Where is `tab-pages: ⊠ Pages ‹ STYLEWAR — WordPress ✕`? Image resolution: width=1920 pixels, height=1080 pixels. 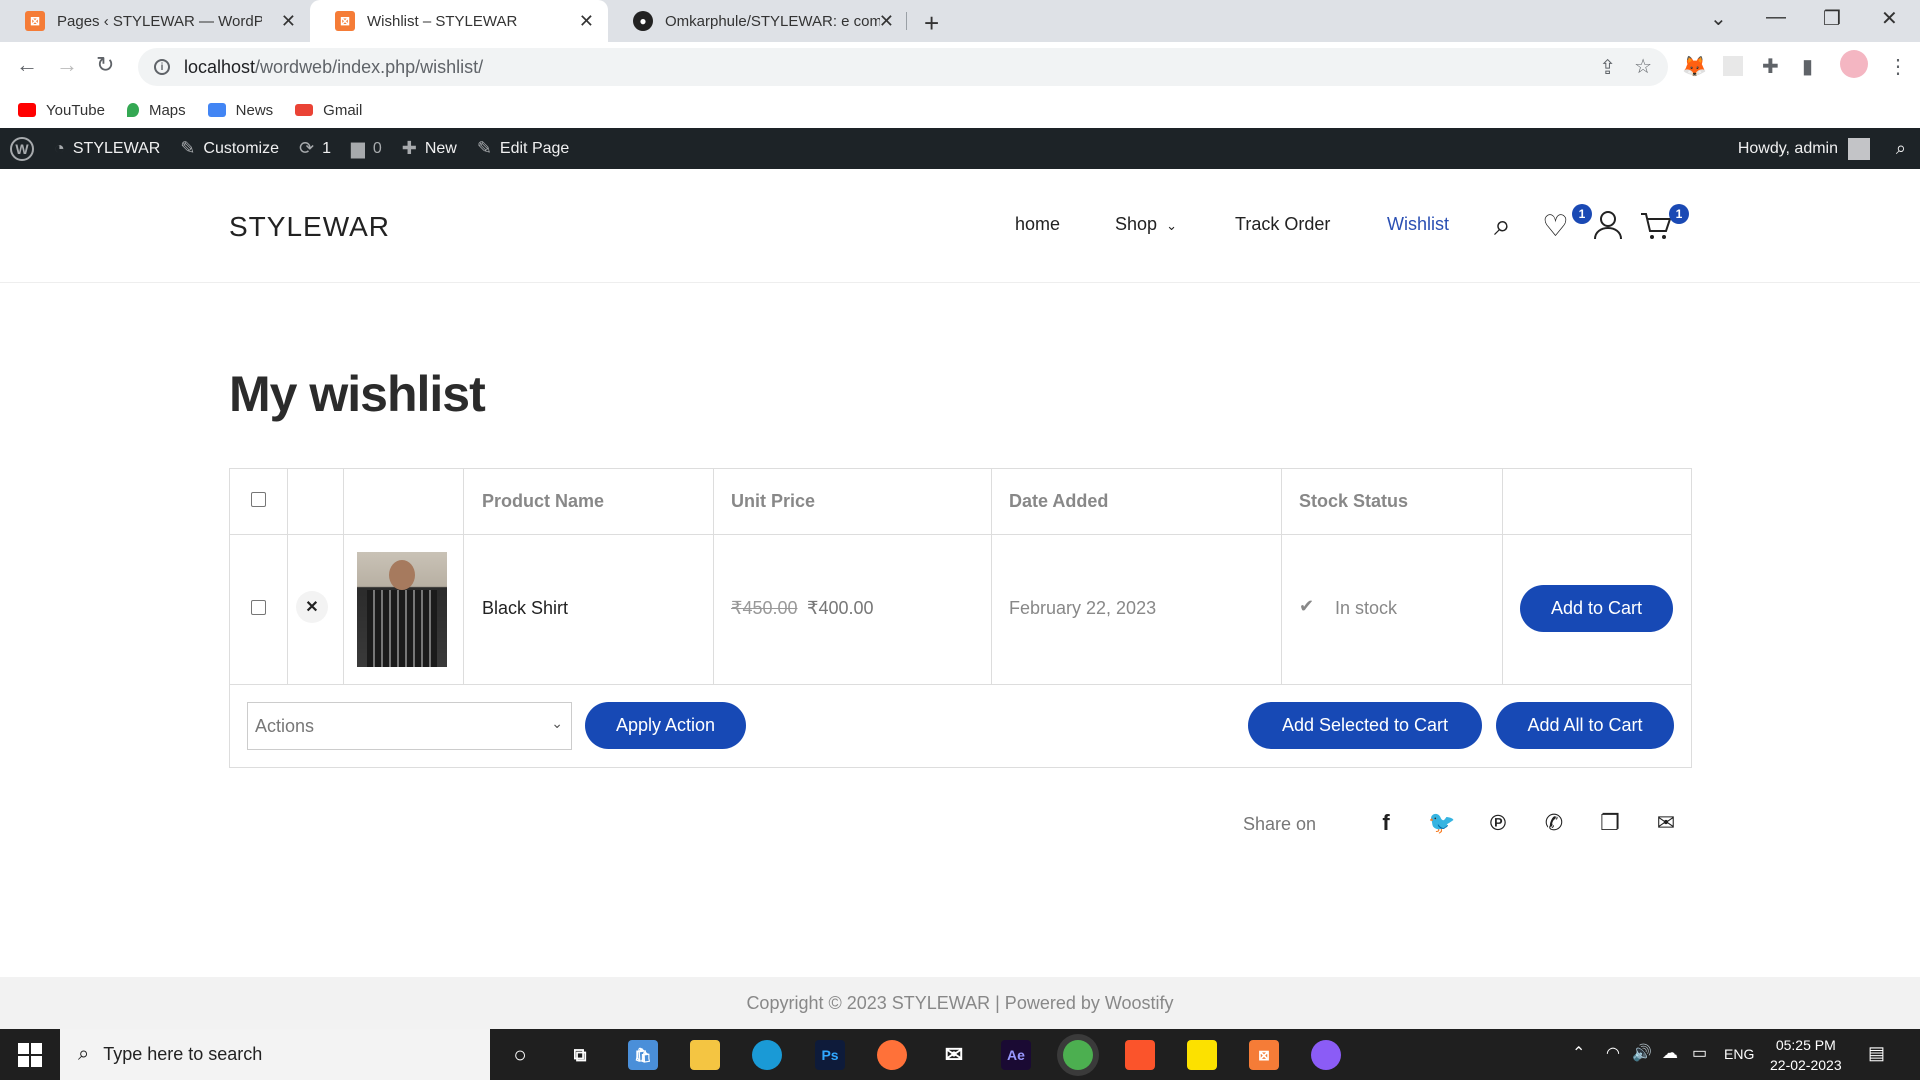 tab-pages: ⊠ Pages ‹ STYLEWAR — WordPress ✕ is located at coordinates (155, 21).